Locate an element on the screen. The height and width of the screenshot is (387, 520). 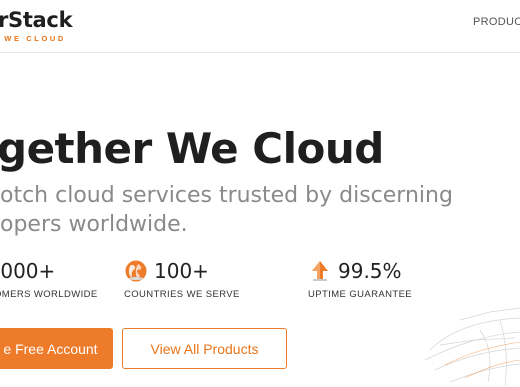
stat-countries-value: 100+ is located at coordinates (181, 271).